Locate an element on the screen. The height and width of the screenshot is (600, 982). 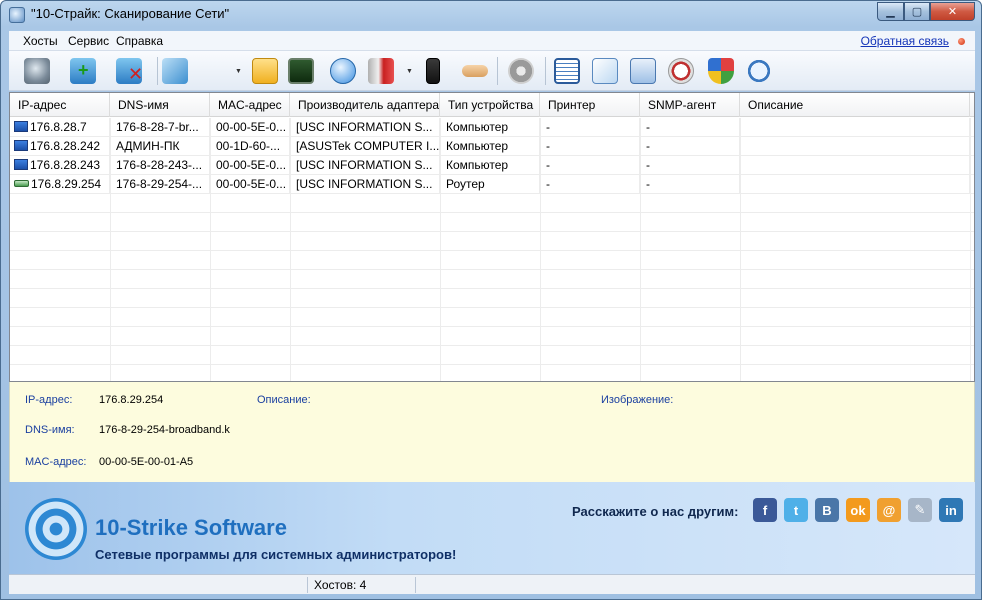
tools-dropdown-icon: ▼ is located at coordinates (409, 71).